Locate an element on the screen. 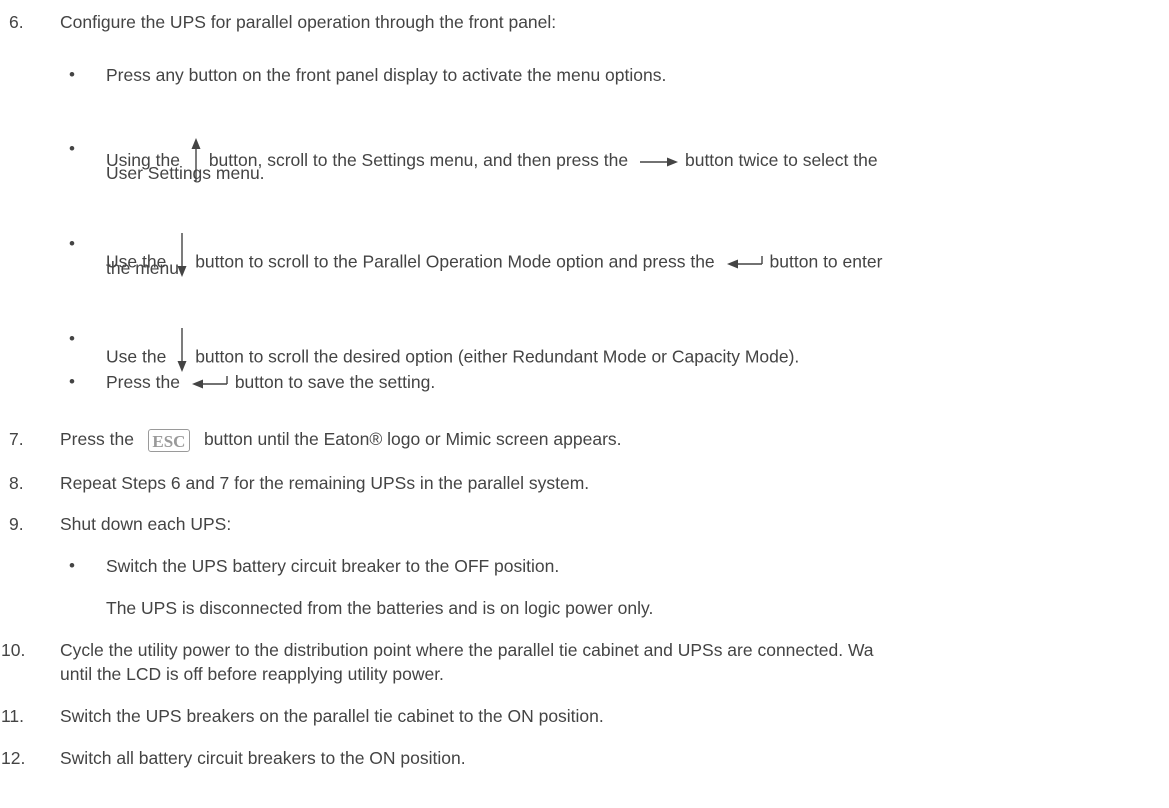  step-number: 8. is located at coordinates (16, 483).